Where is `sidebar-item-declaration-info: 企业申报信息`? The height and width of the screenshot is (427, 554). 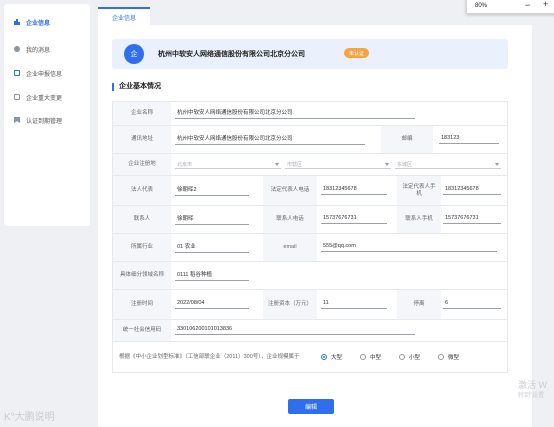
sidebar-item-declaration-info: 企业申报信息 is located at coordinates (47, 73).